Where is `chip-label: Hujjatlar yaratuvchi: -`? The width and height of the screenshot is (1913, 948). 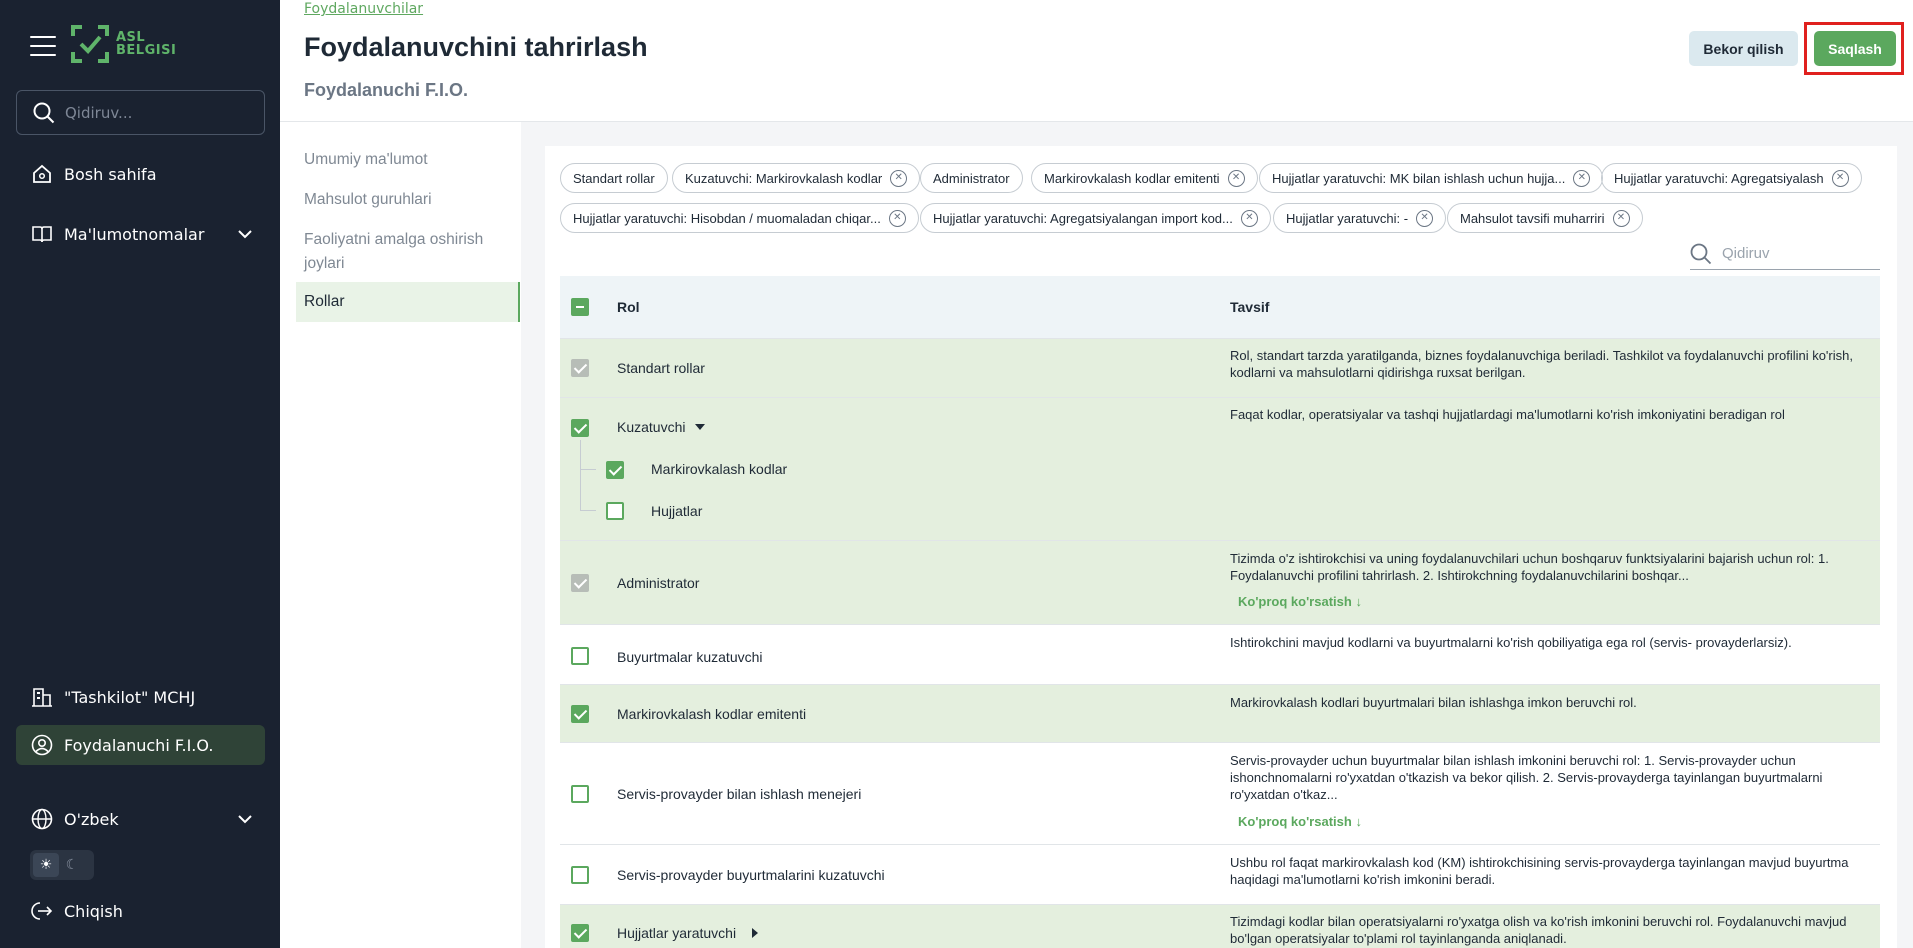 chip-label: Hujjatlar yaratuvchi: - is located at coordinates (1347, 218).